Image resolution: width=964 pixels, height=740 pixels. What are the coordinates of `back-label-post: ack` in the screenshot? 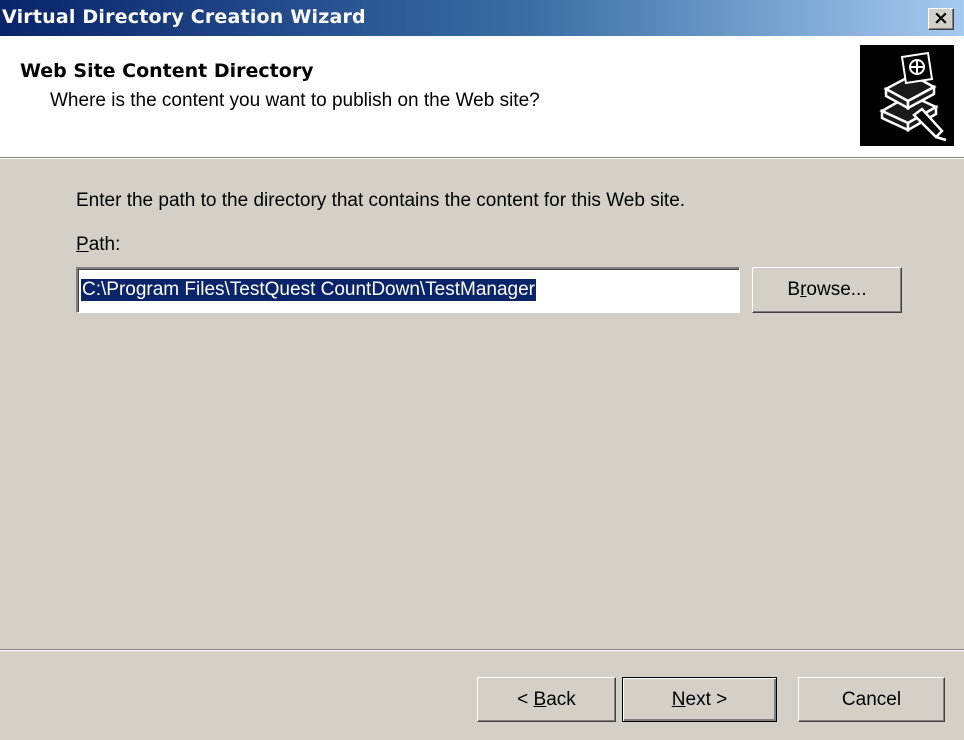 It's located at (561, 699).